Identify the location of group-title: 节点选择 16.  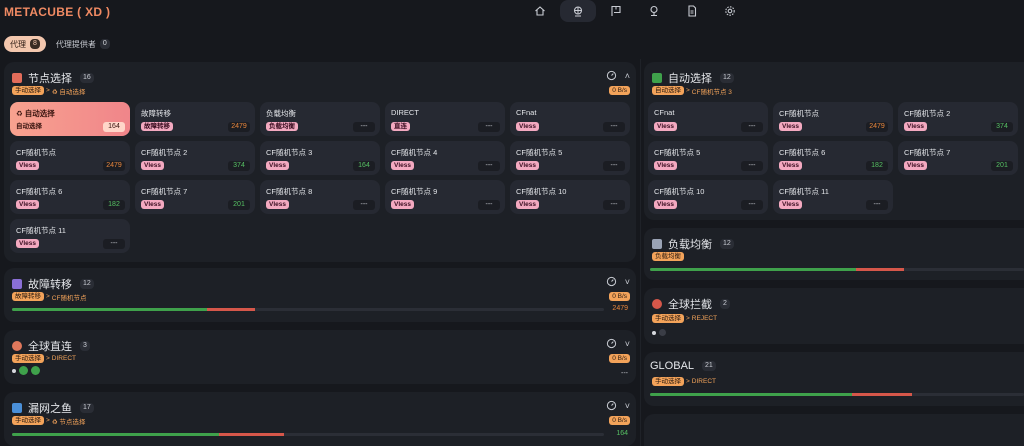
(53, 78).